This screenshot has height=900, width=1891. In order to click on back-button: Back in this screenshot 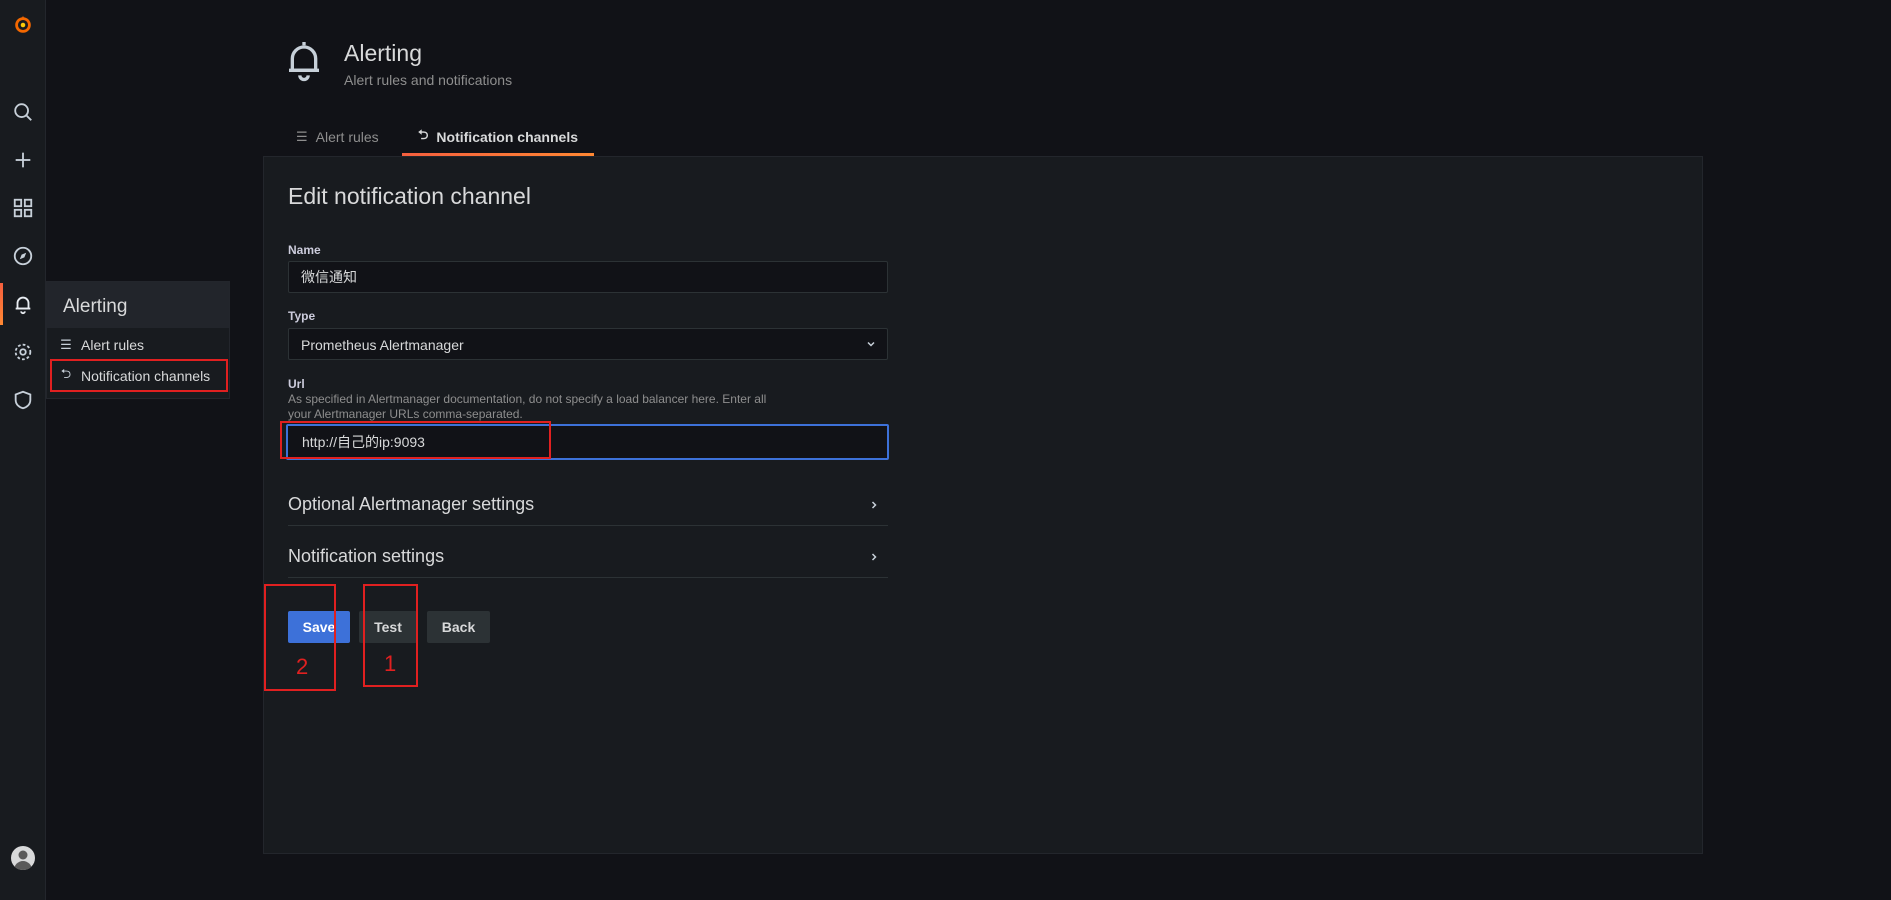, I will do `click(458, 627)`.